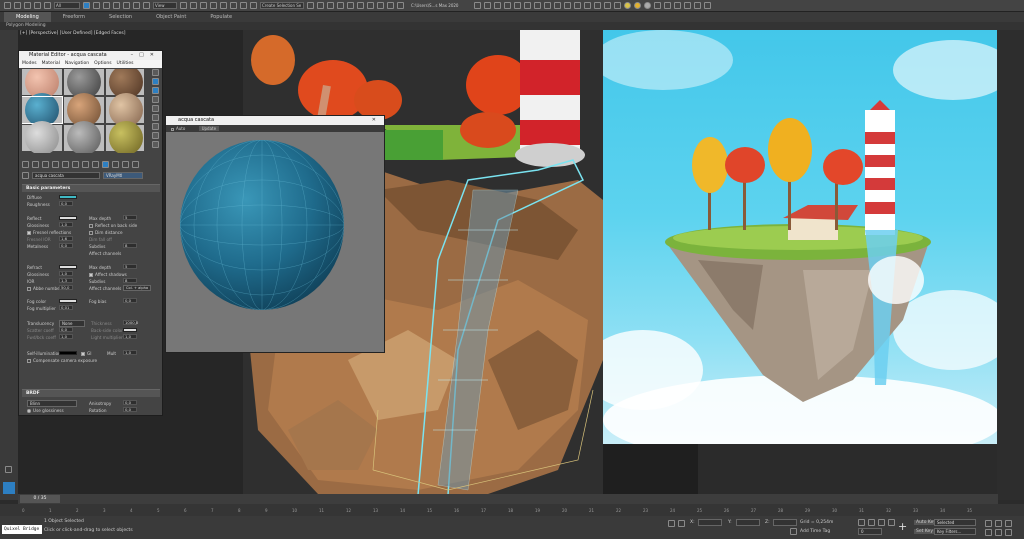 The width and height of the screenshot is (1024, 539). What do you see at coordinates (25, 164) in the screenshot?
I see `get-material-icon` at bounding box center [25, 164].